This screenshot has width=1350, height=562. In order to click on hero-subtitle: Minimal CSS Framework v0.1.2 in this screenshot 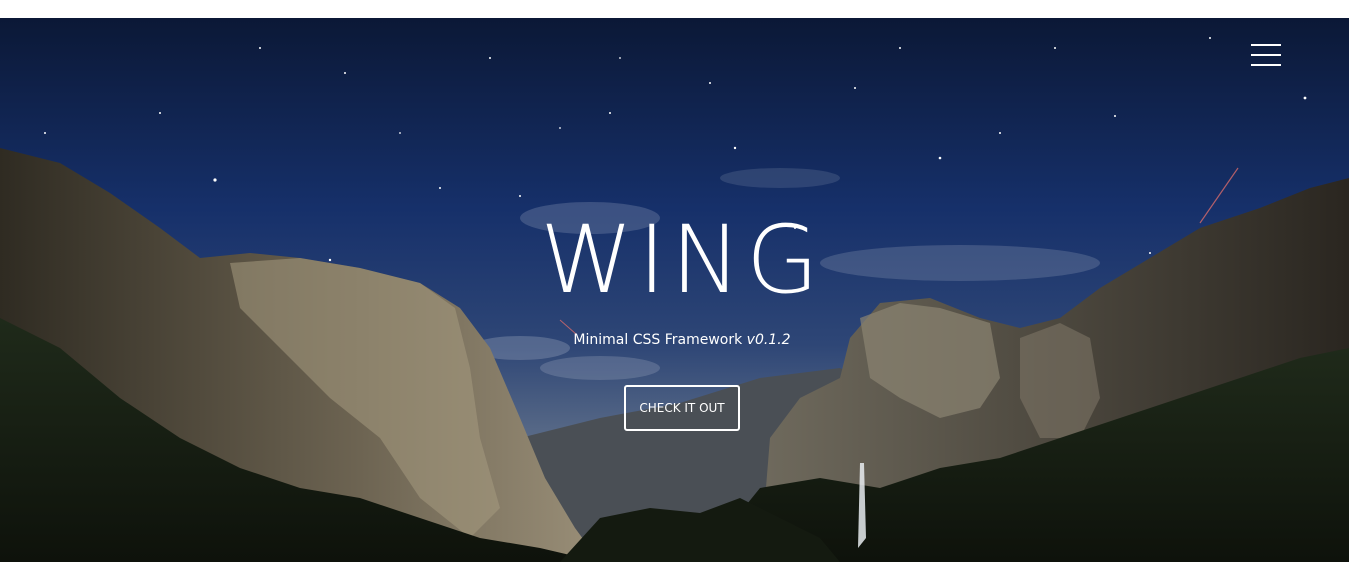, I will do `click(674, 340)`.